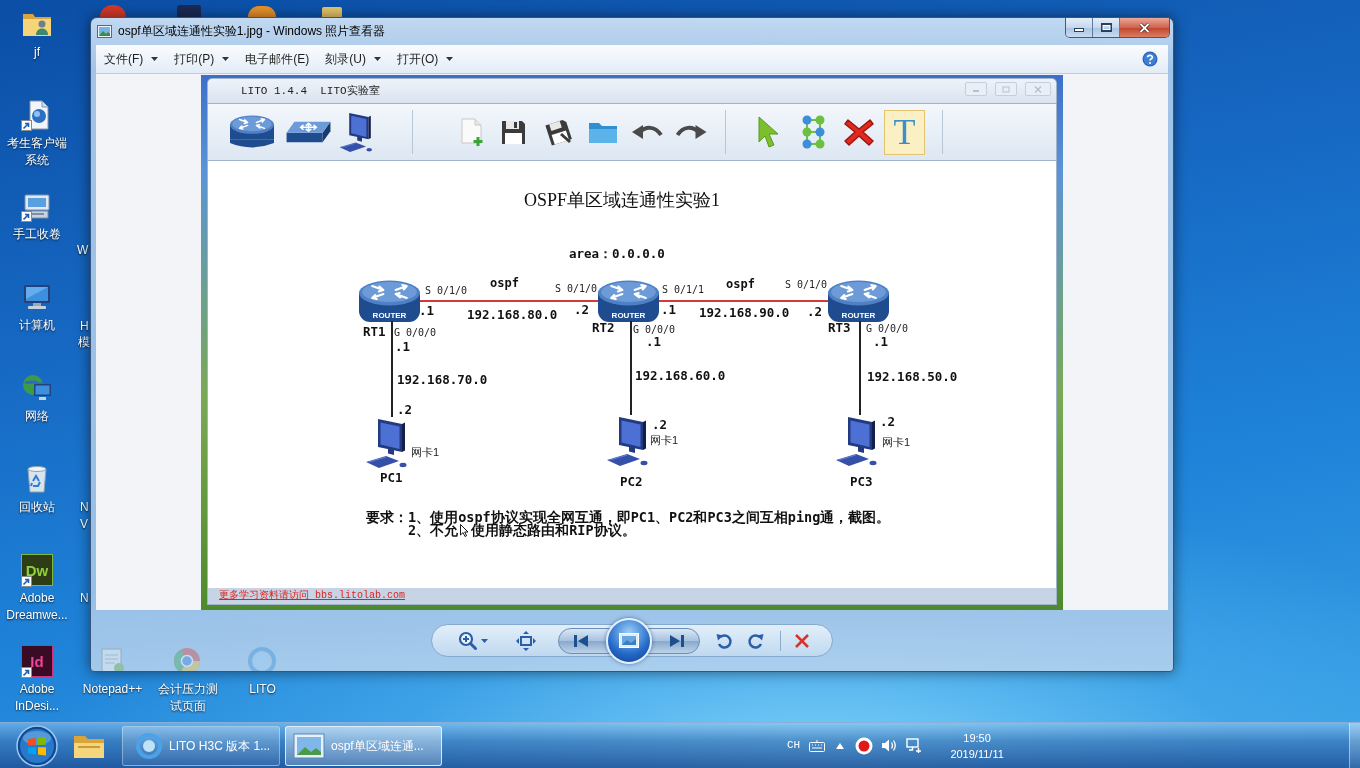 The width and height of the screenshot is (1360, 768). I want to click on close-button, so click(1144, 27).